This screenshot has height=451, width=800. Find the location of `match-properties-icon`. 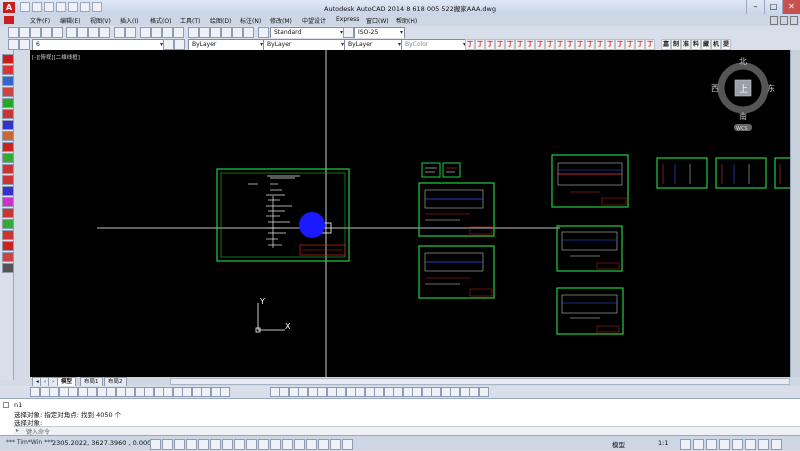

match-properties-icon is located at coordinates (104, 32).